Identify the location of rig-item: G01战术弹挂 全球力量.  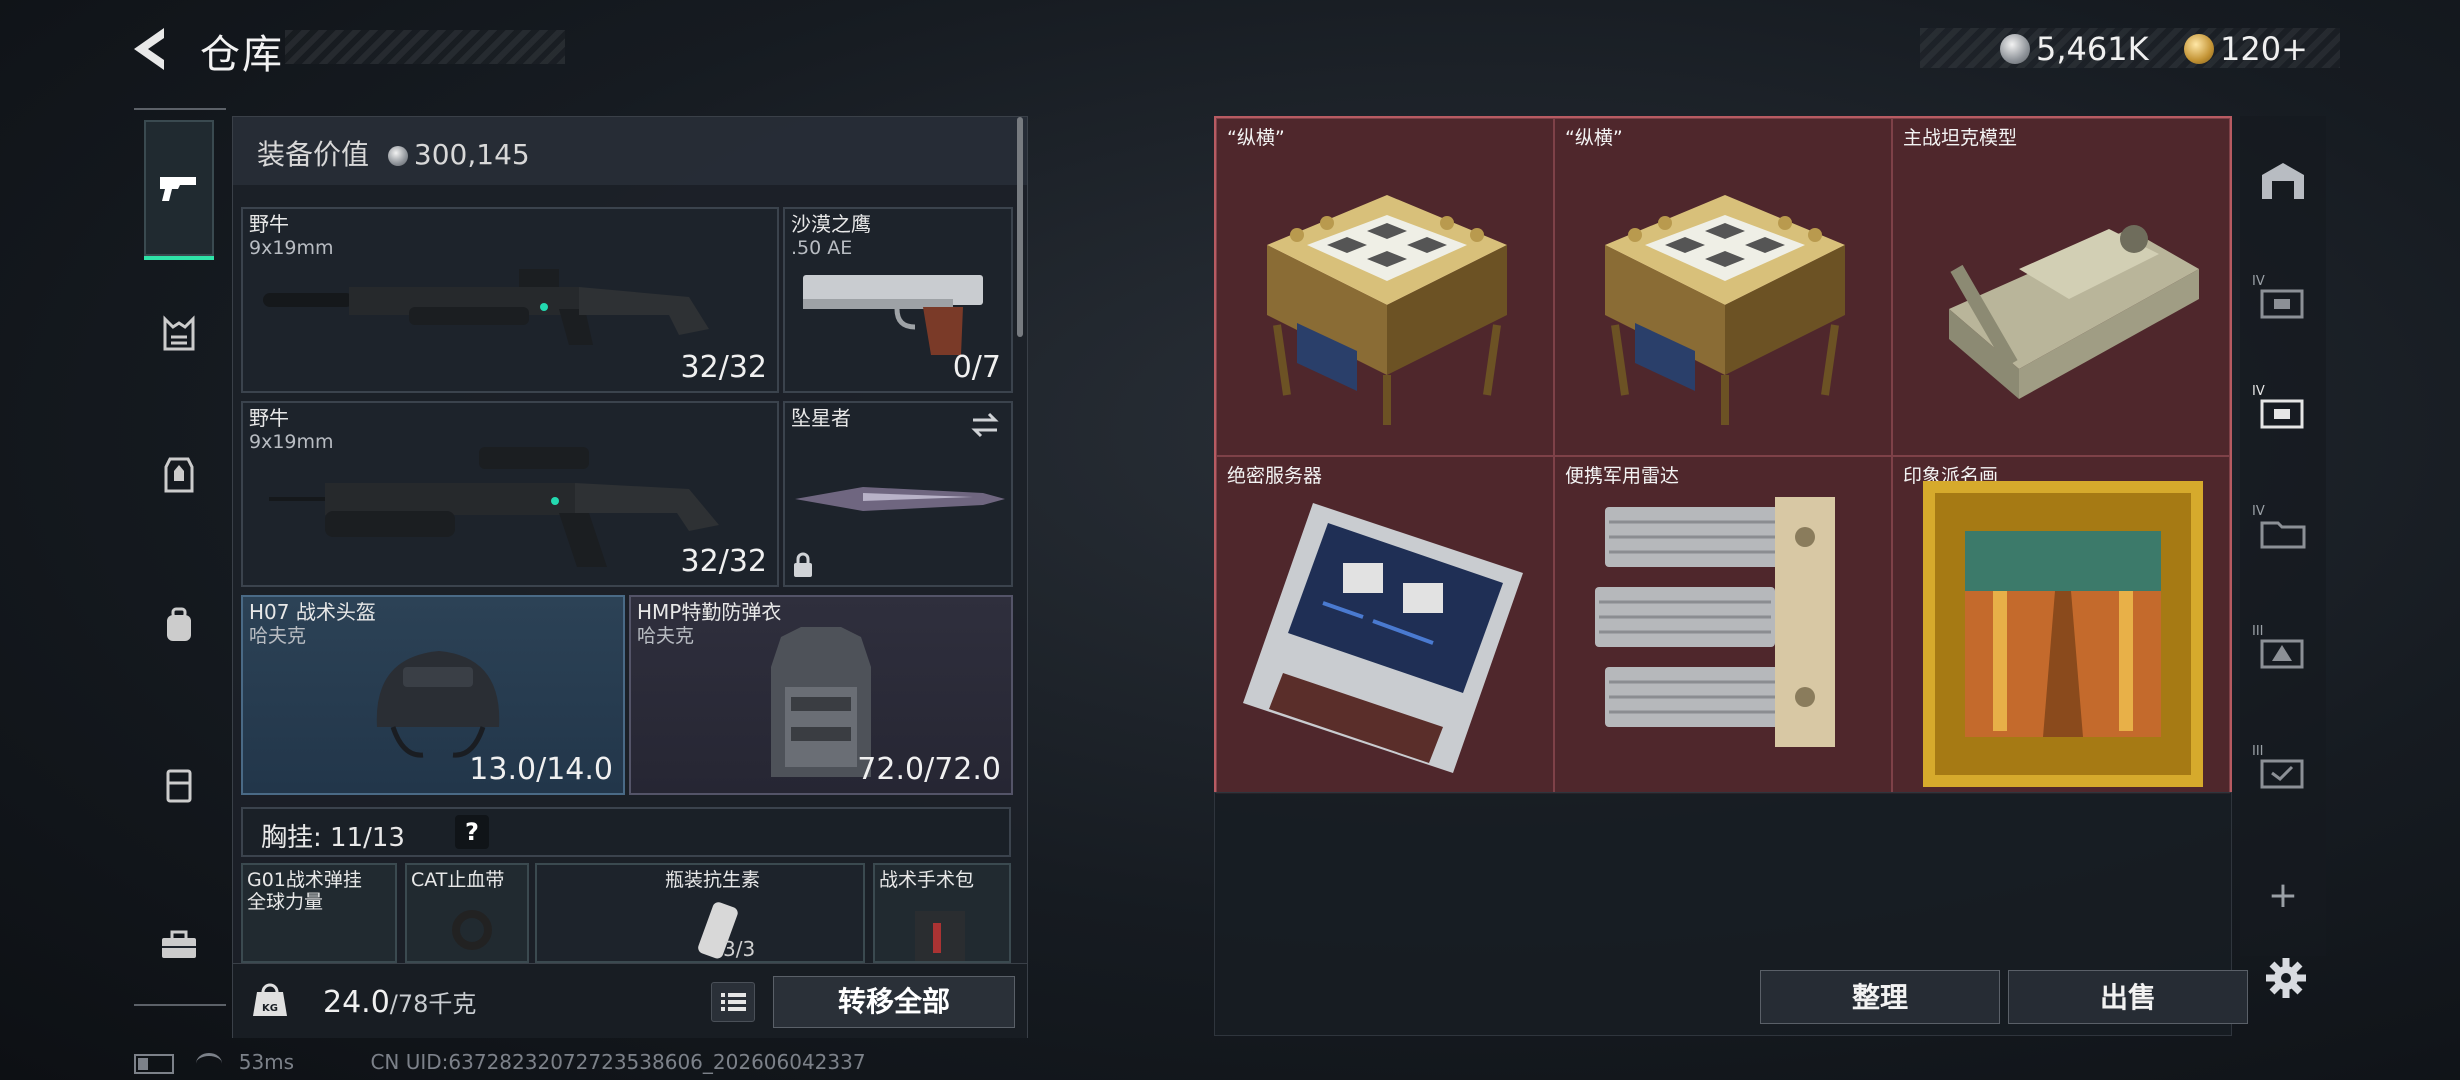
(319, 913).